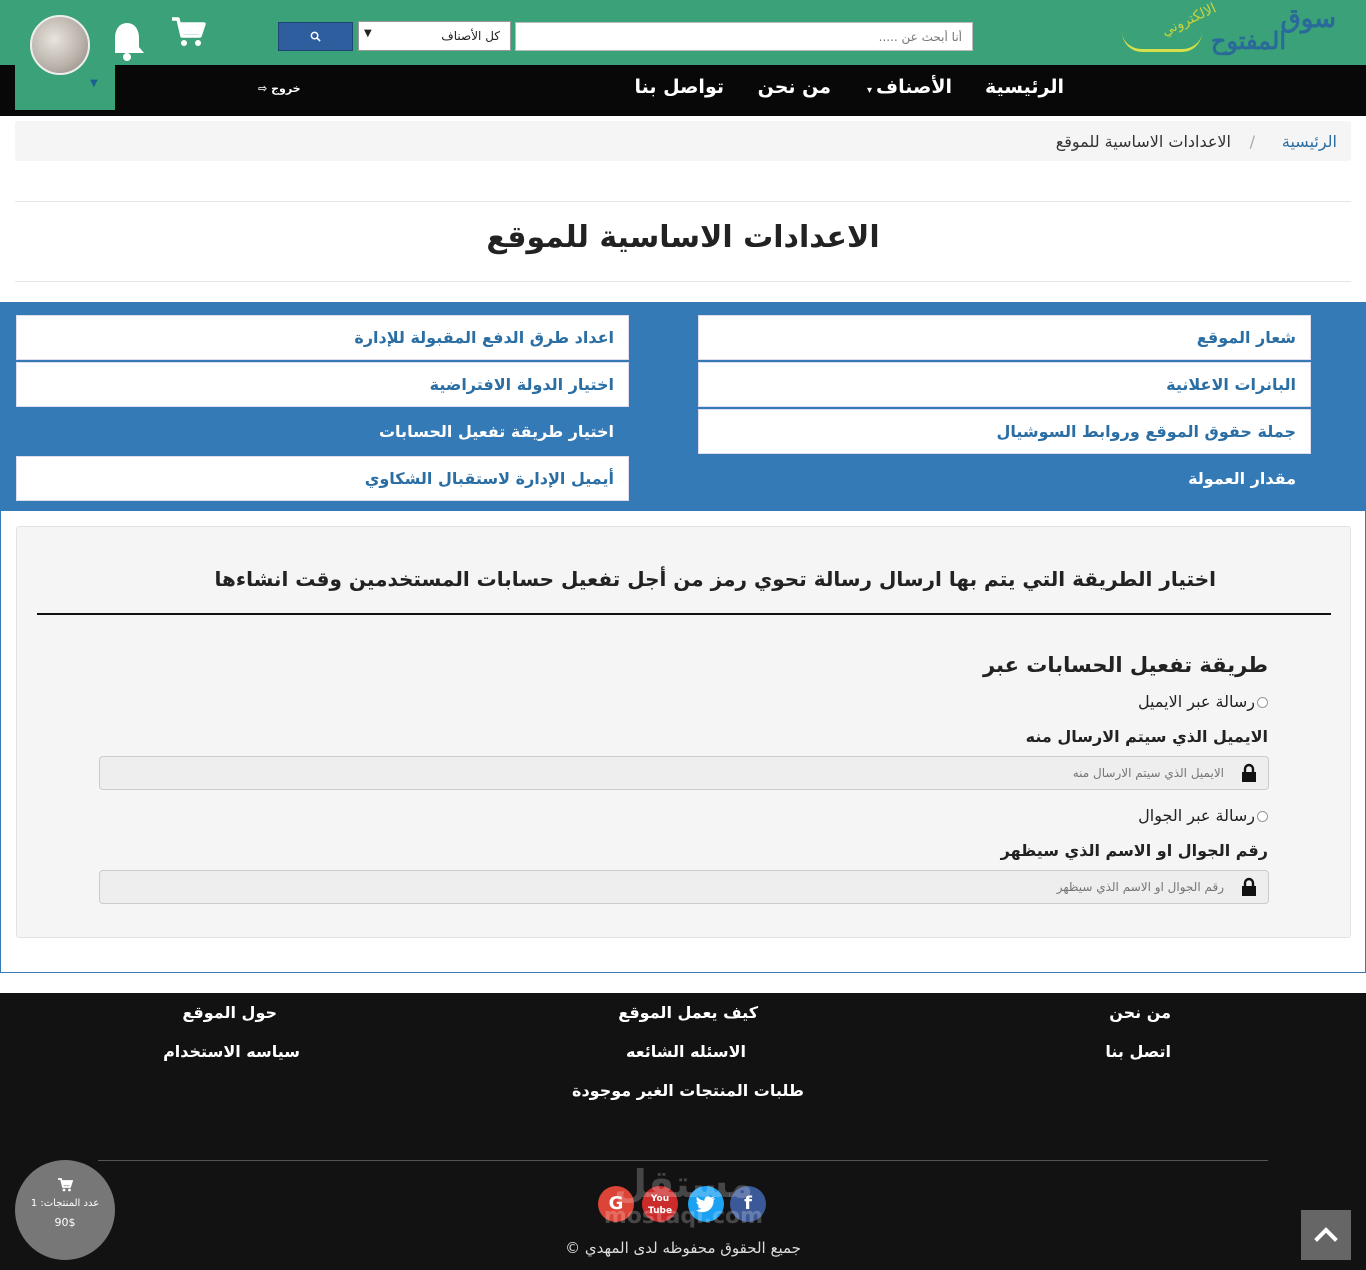  What do you see at coordinates (1309, 141) in the screenshot?
I see `breadcrumb-home: الرئيسية` at bounding box center [1309, 141].